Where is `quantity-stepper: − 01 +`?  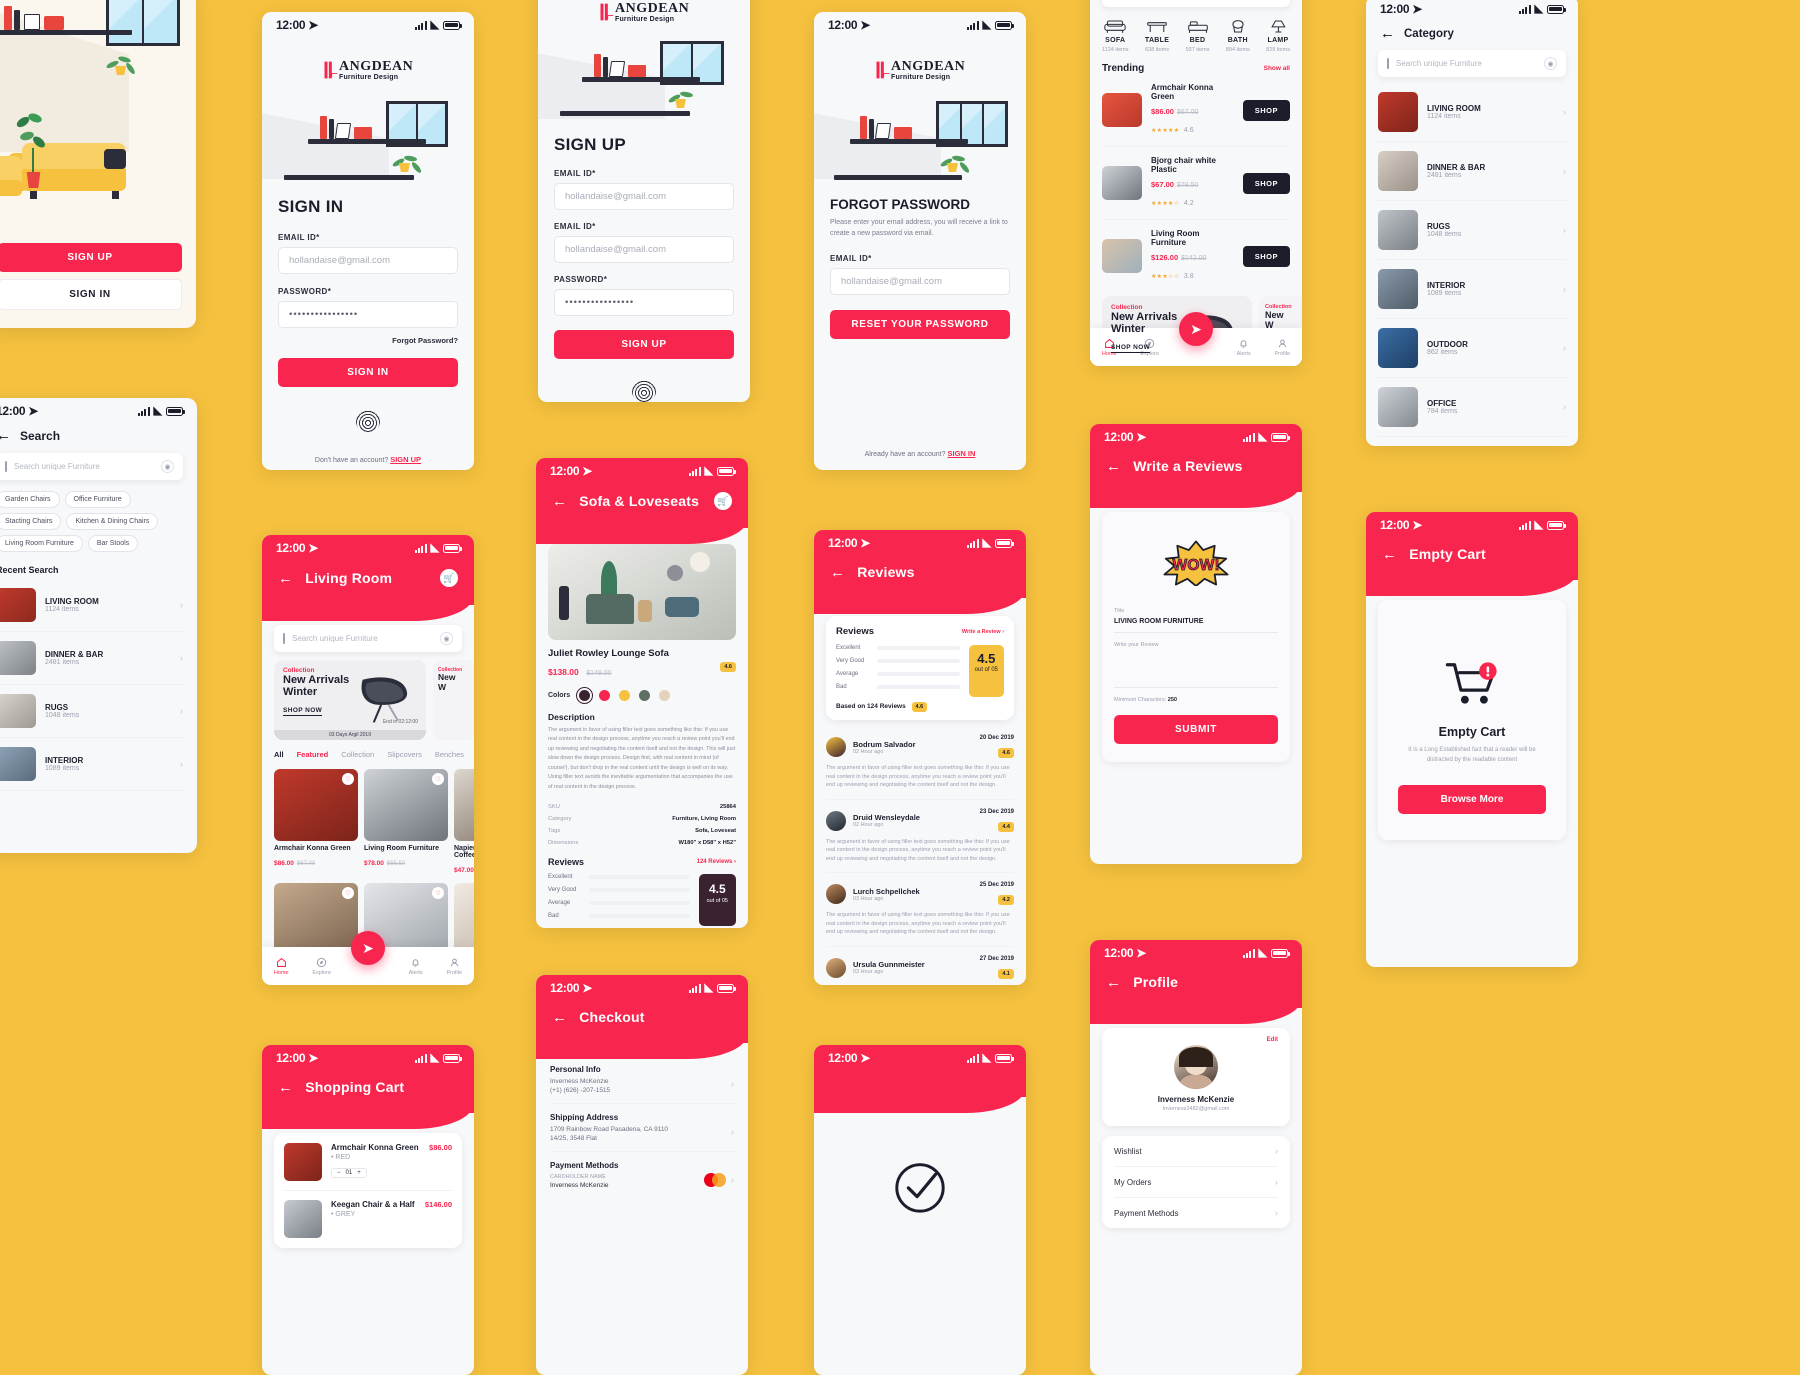 quantity-stepper: − 01 + is located at coordinates (349, 1173).